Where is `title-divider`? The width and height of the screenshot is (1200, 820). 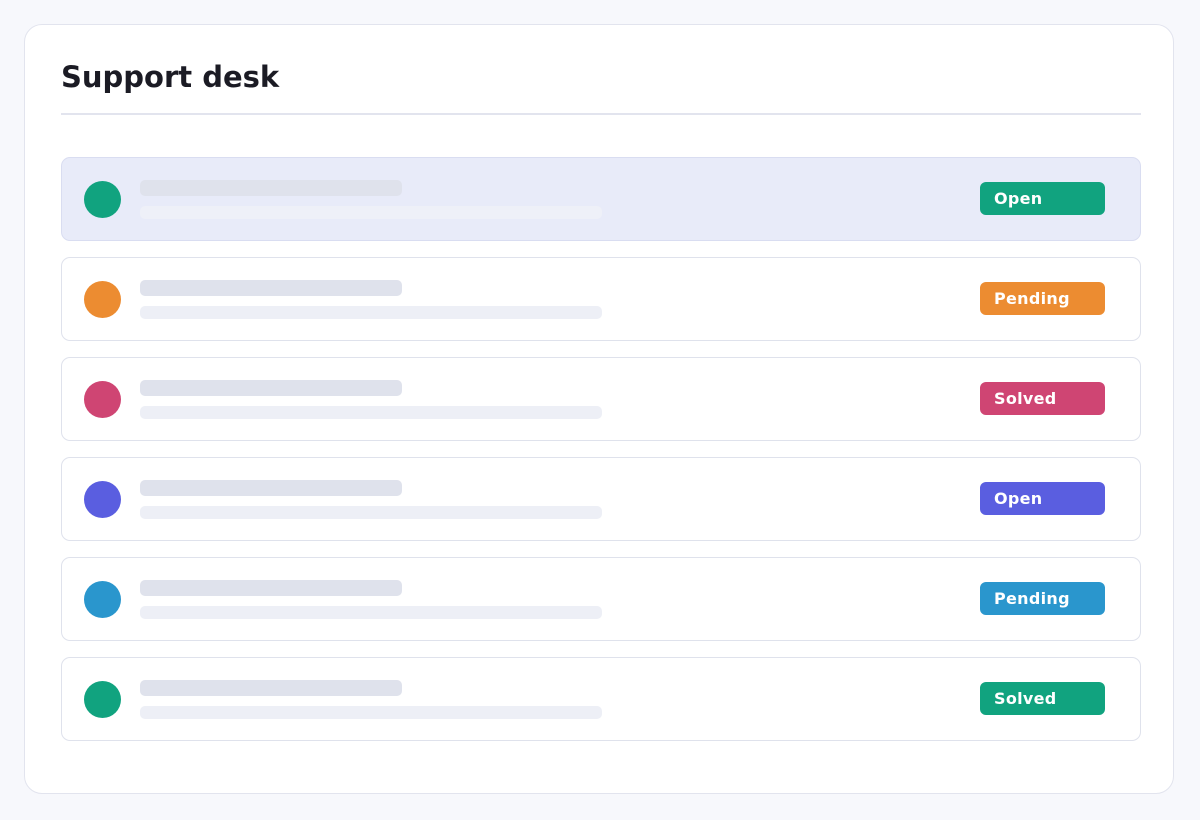 title-divider is located at coordinates (601, 114).